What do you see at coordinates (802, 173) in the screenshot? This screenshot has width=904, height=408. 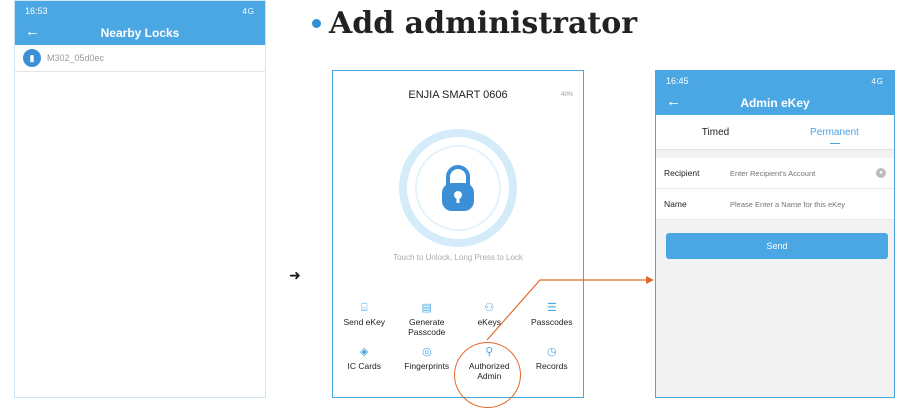 I see `recipient-input` at bounding box center [802, 173].